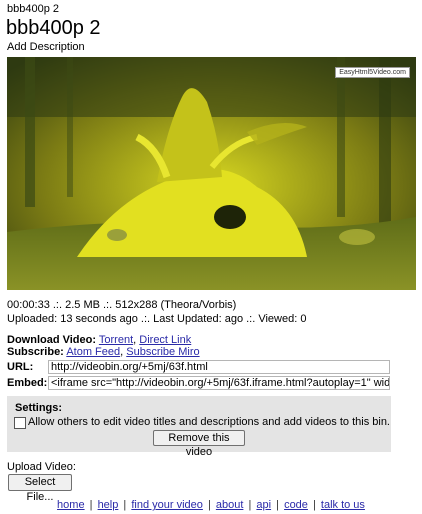 The image size is (422, 514). What do you see at coordinates (343, 505) in the screenshot?
I see `footer-link-talk-to-us: talk to us` at bounding box center [343, 505].